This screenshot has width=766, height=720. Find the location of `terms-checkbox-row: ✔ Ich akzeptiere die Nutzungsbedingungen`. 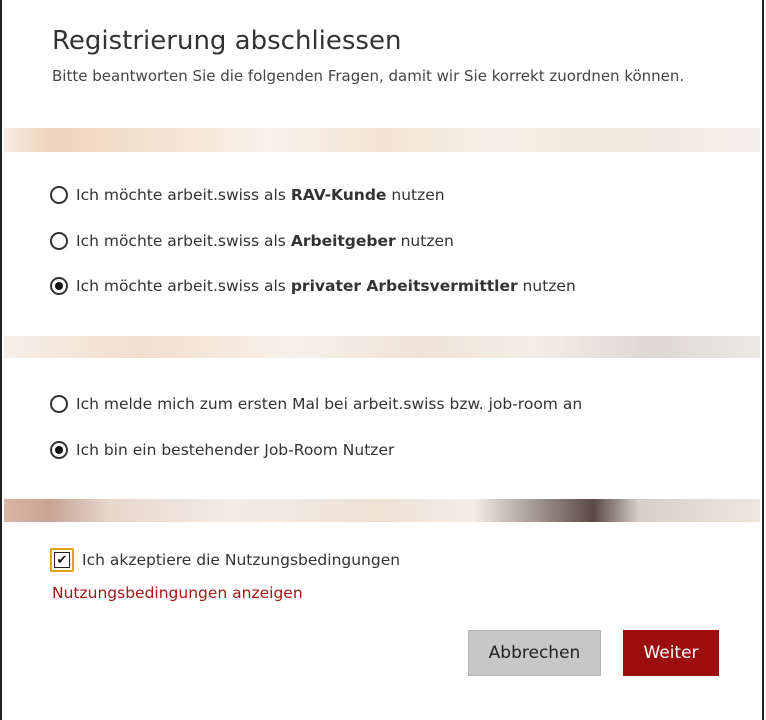

terms-checkbox-row: ✔ Ich akzeptiere die Nutzungsbedingungen is located at coordinates (225, 560).